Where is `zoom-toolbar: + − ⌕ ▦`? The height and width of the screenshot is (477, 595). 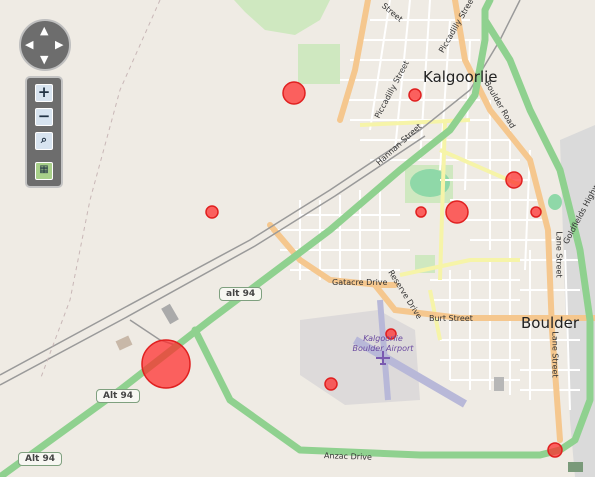
zoom-toolbar: + − ⌕ ▦ is located at coordinates (44, 132).